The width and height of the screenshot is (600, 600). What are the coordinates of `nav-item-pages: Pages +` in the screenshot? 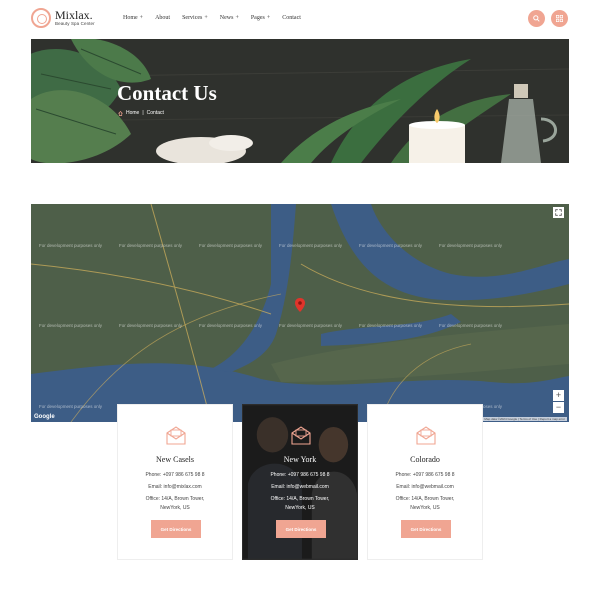 It's located at (260, 18).